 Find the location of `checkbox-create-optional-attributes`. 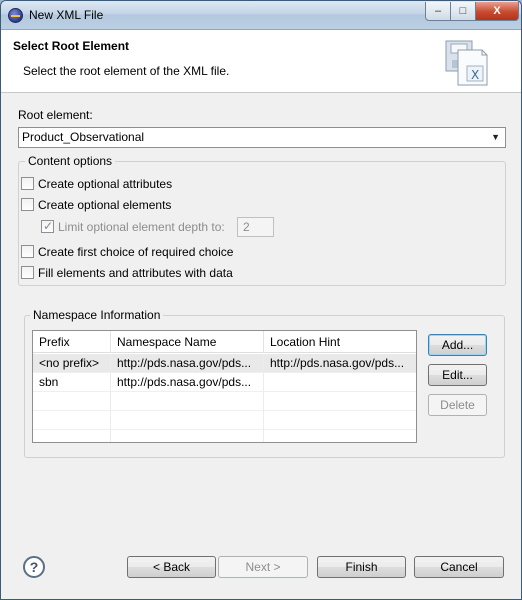

checkbox-create-optional-attributes is located at coordinates (27, 183).